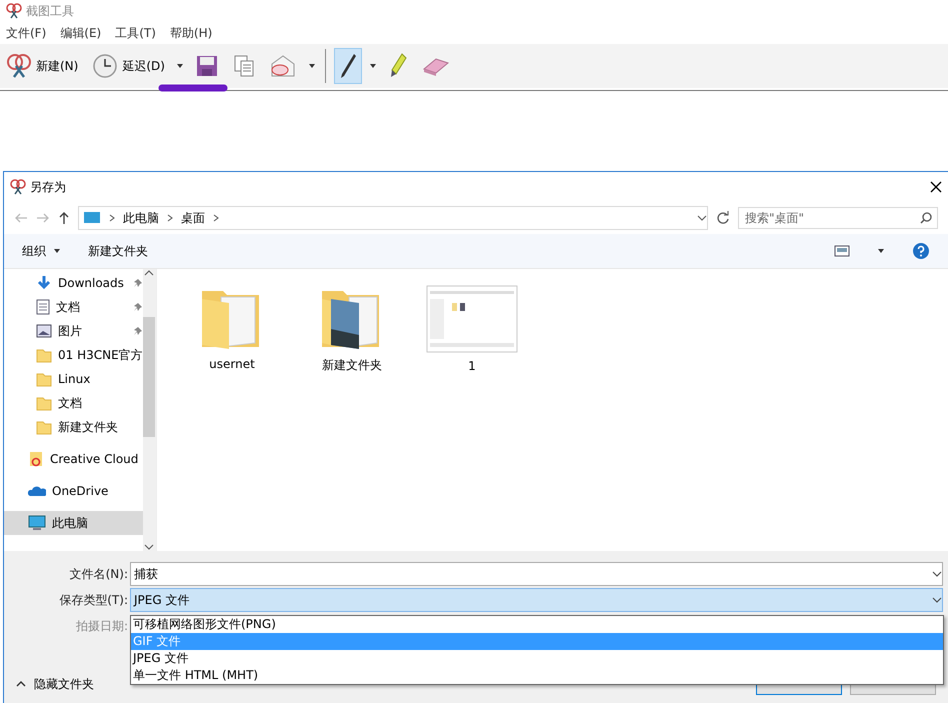 The width and height of the screenshot is (948, 703). Describe the element at coordinates (243, 66) in the screenshot. I see `copy-icon` at that location.